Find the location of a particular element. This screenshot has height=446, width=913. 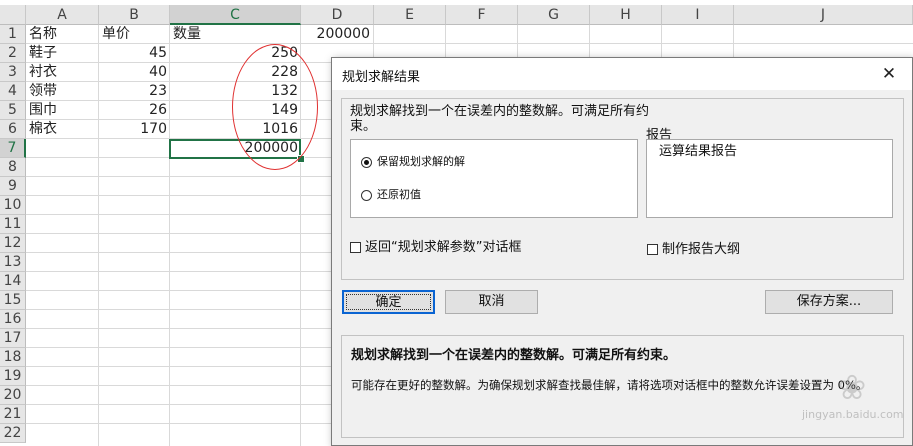

checkbox-outline-reports: 制作报告大纲 is located at coordinates (693, 250).